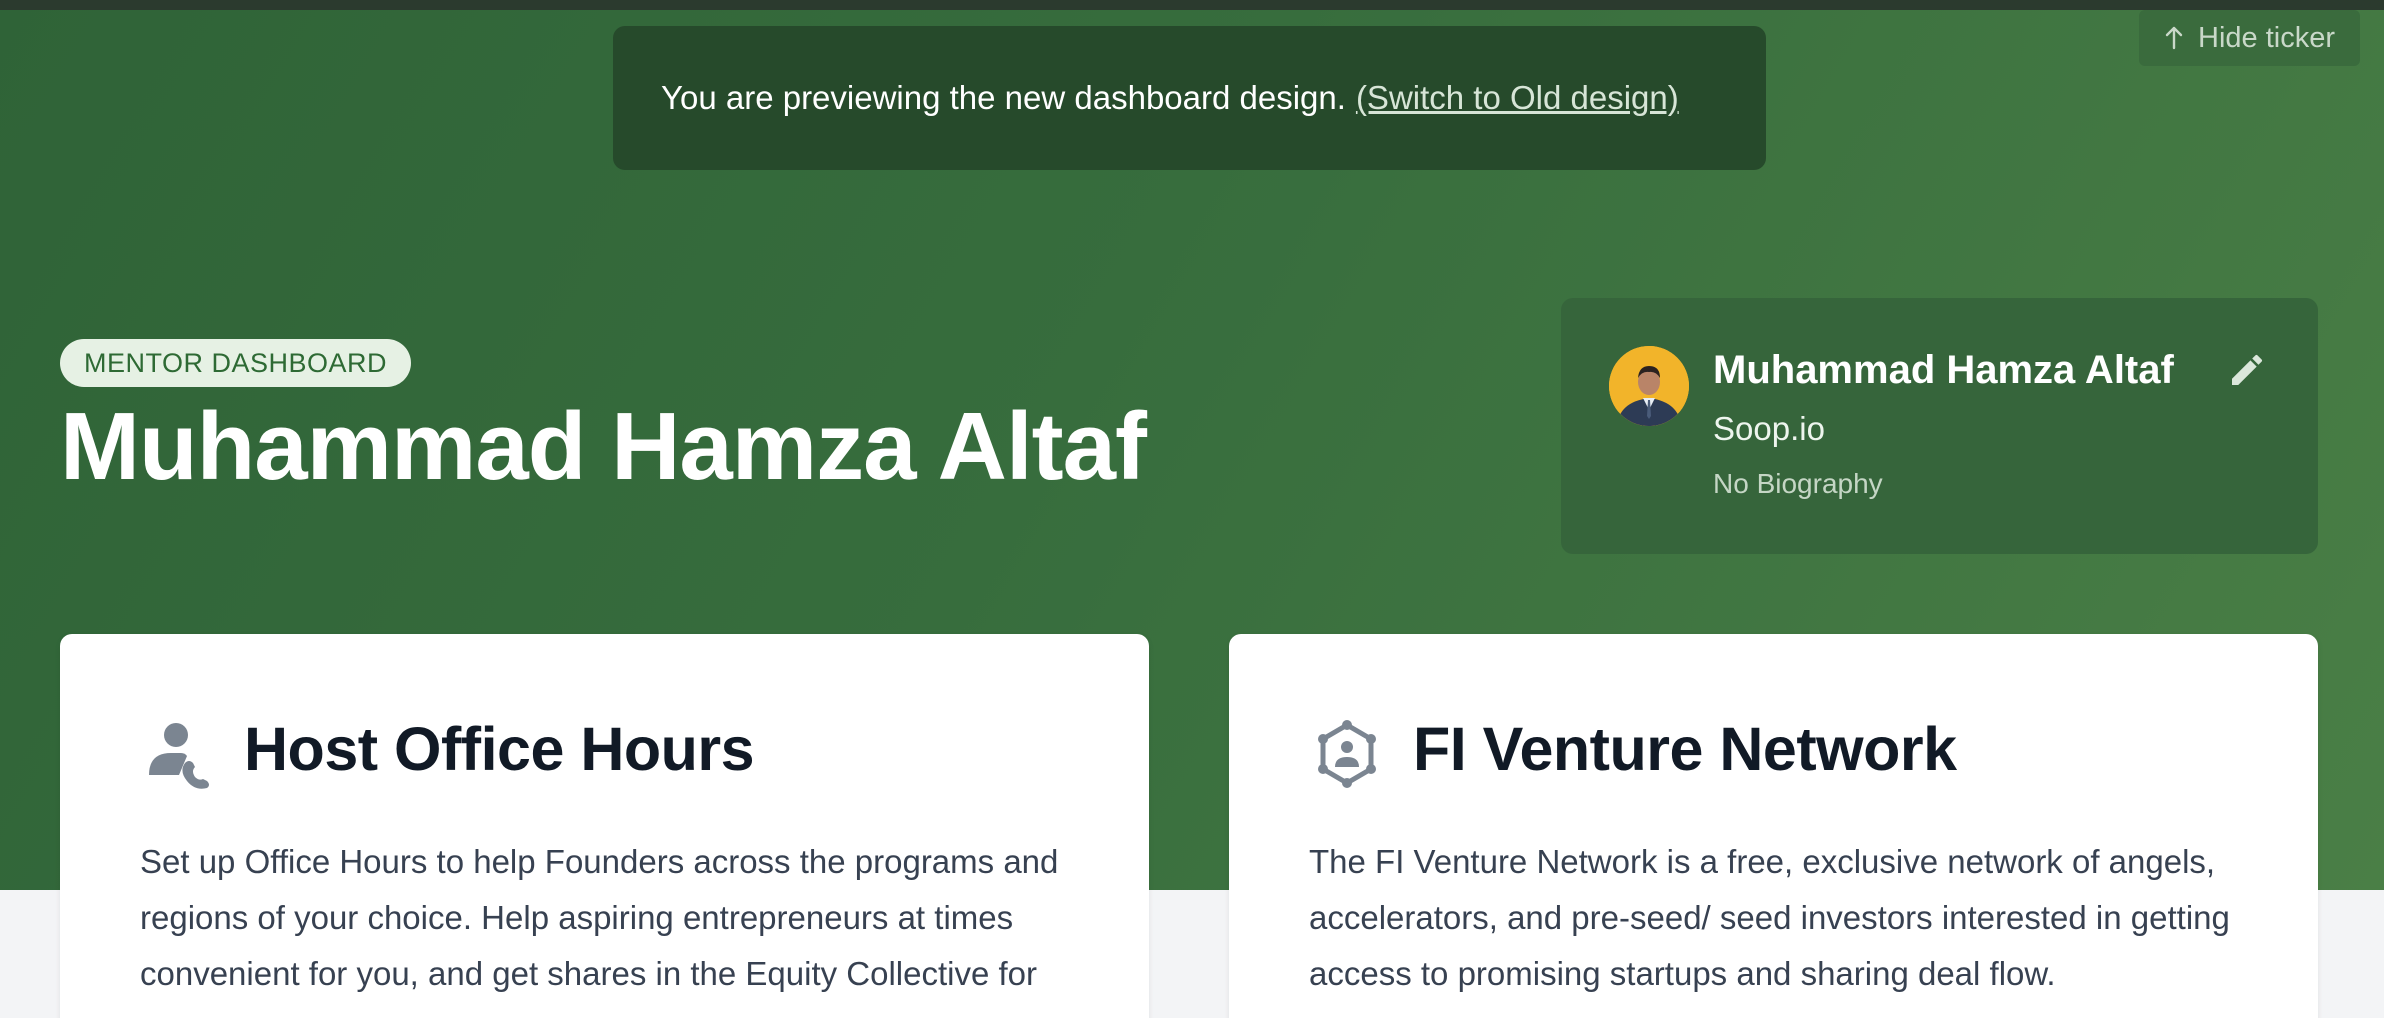 This screenshot has height=1018, width=2384. What do you see at coordinates (179, 756) in the screenshot?
I see `person-phone-icon` at bounding box center [179, 756].